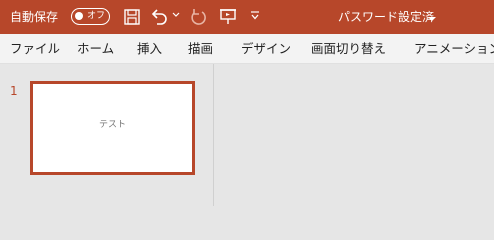 The height and width of the screenshot is (240, 494). I want to click on tab-draw: 描画, so click(200, 49).